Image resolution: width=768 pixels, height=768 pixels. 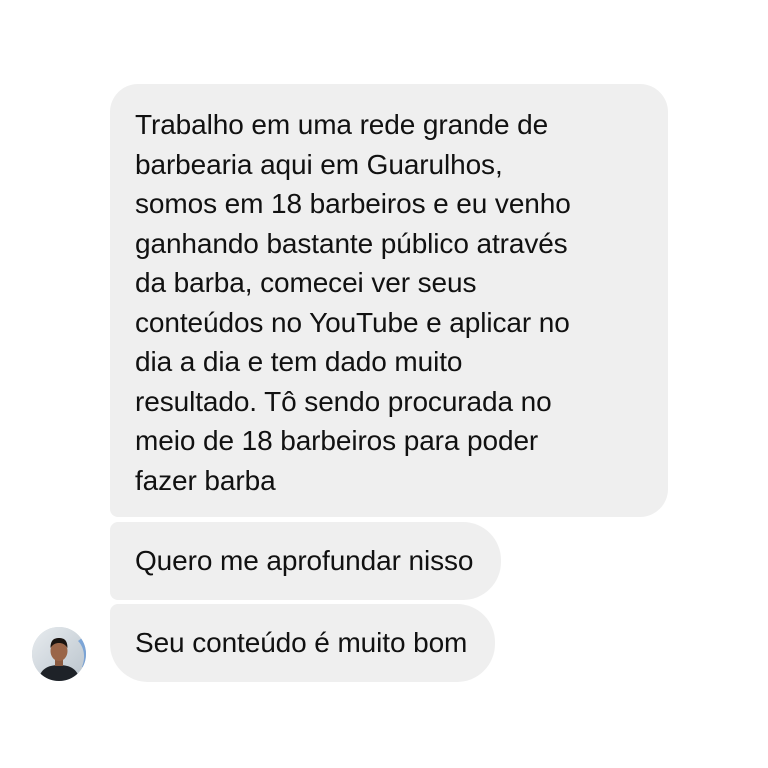 What do you see at coordinates (306, 561) in the screenshot?
I see `message-bubble: Quero me aprofundar nisso` at bounding box center [306, 561].